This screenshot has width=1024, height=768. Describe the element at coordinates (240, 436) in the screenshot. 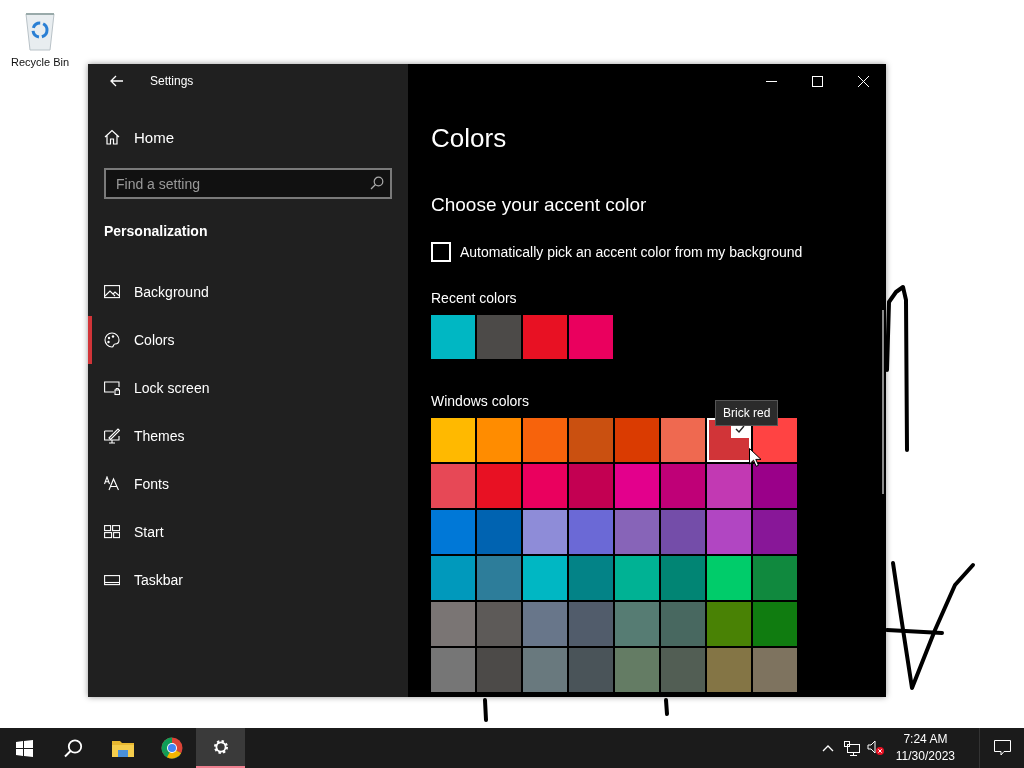

I see `nav-item: Themes` at that location.